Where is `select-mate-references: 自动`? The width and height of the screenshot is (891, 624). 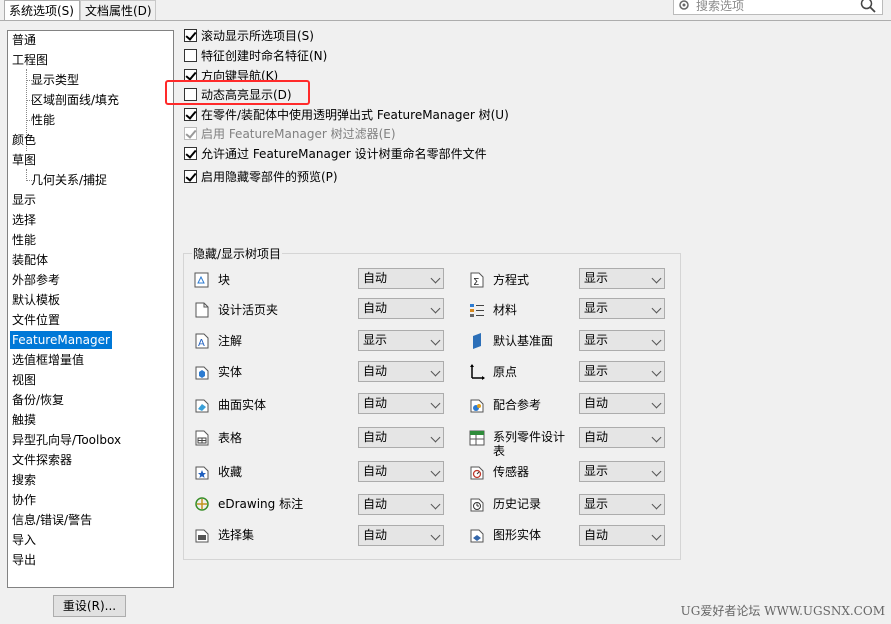 select-mate-references: 自动 is located at coordinates (622, 403).